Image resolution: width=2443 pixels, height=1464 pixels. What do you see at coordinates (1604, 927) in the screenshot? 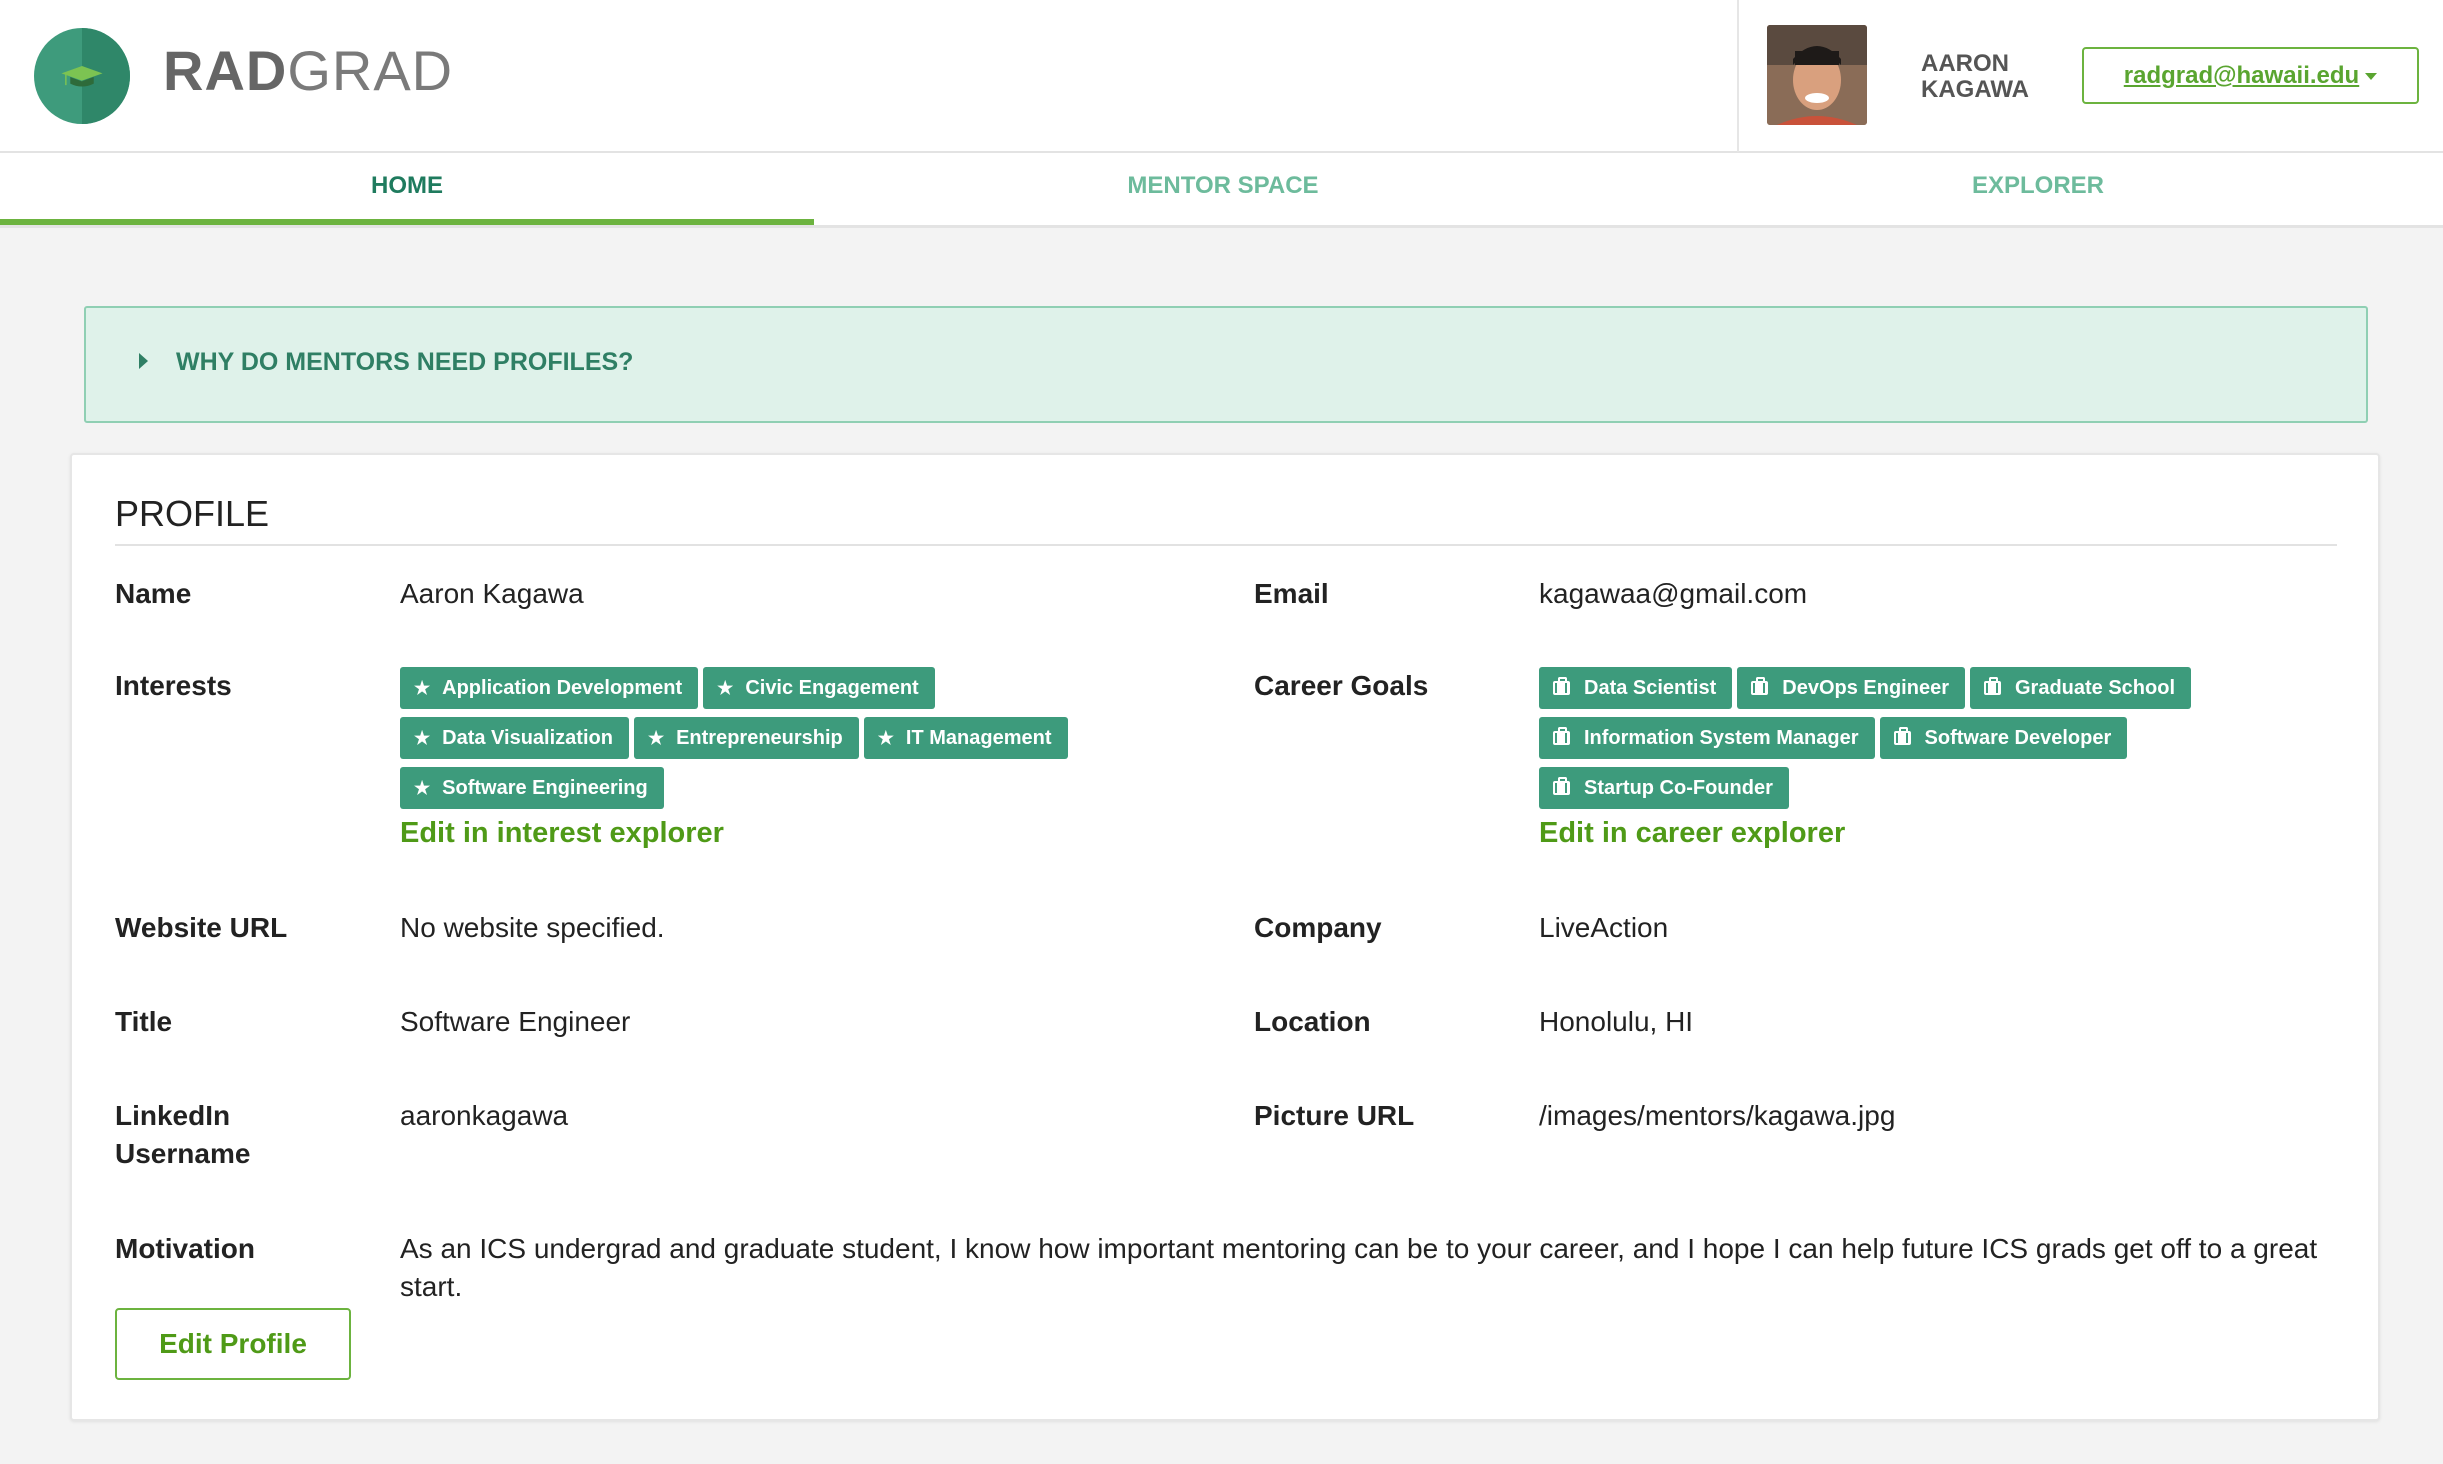
I see `company-value: LiveAction` at bounding box center [1604, 927].